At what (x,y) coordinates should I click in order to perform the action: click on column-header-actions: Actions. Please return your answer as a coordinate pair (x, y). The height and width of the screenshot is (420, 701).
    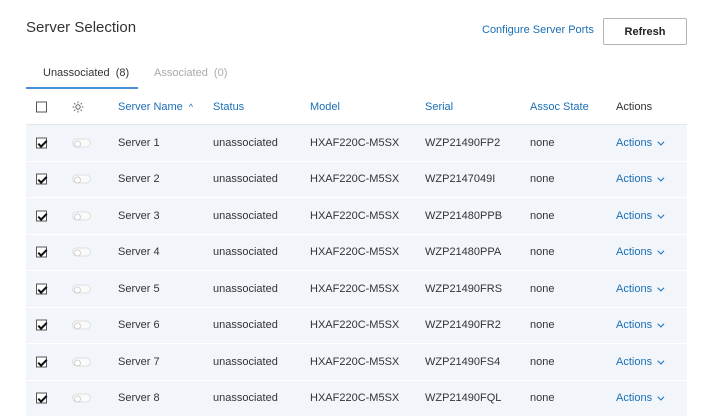
    Looking at the image, I should click on (634, 107).